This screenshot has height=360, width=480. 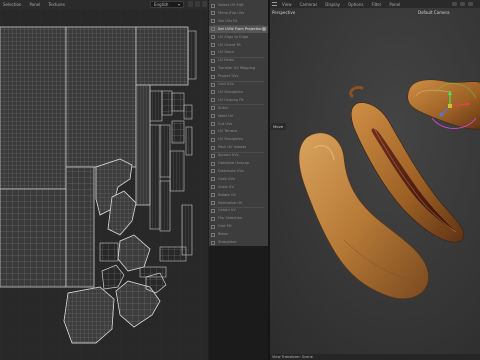 I want to click on operator-item: UV Relax, so click(x=238, y=60).